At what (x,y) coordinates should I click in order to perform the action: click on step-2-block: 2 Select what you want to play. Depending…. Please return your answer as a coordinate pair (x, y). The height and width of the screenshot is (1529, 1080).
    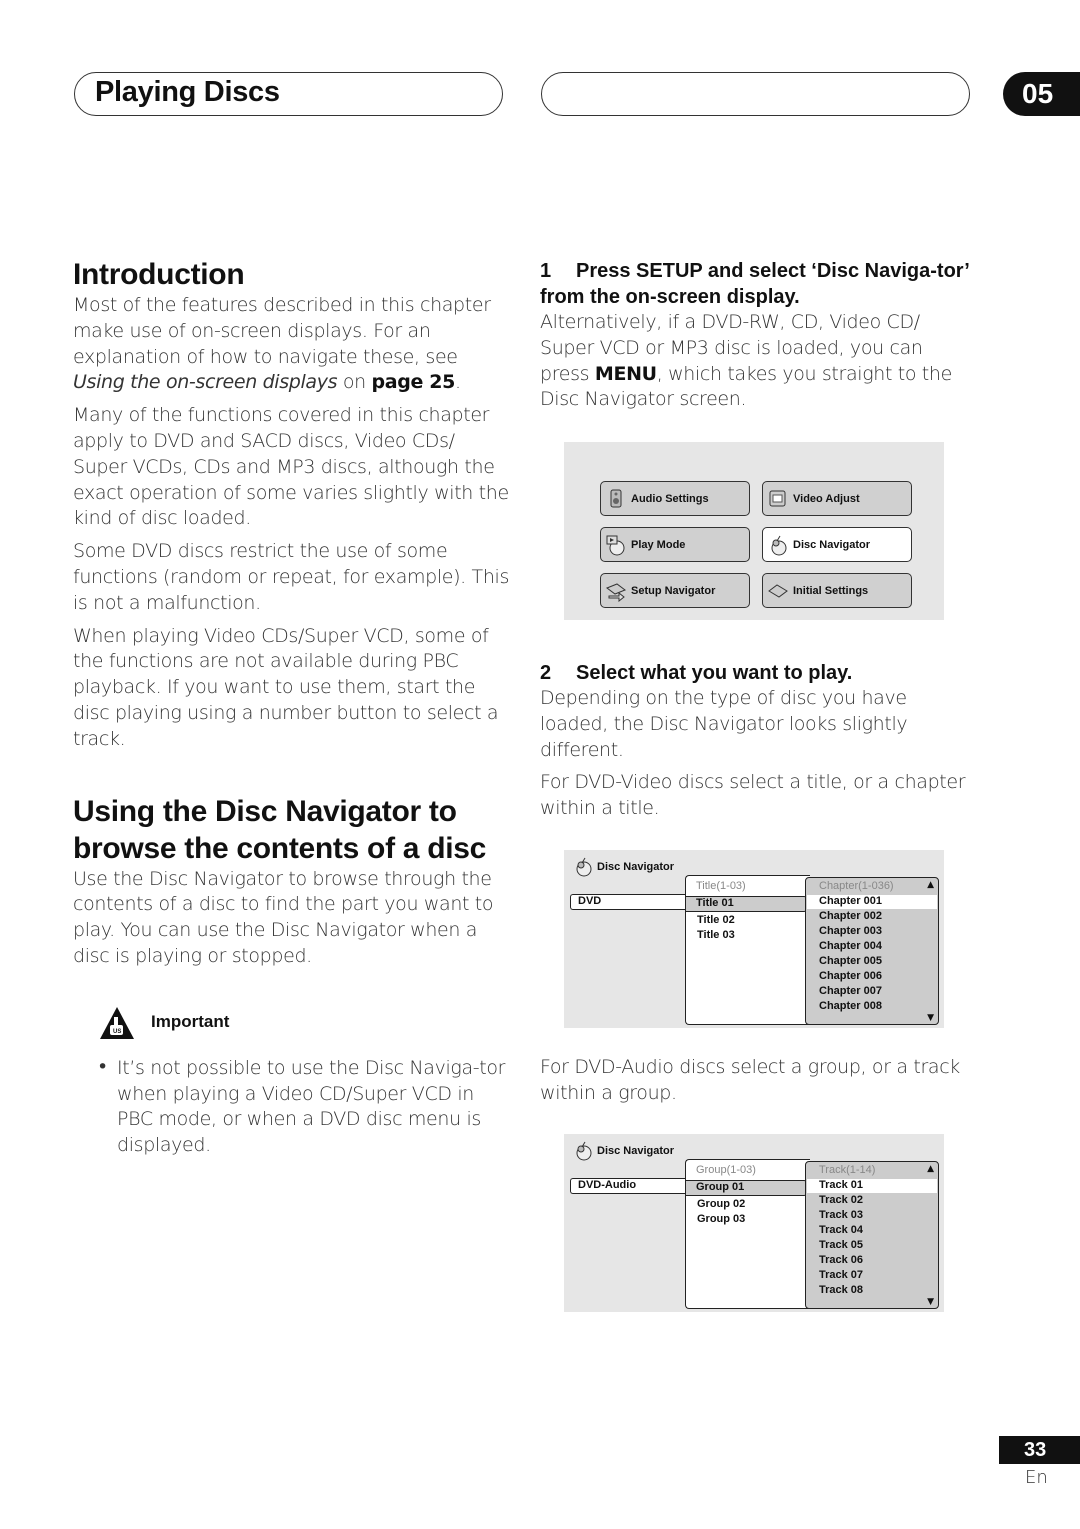
    Looking at the image, I should click on (755, 744).